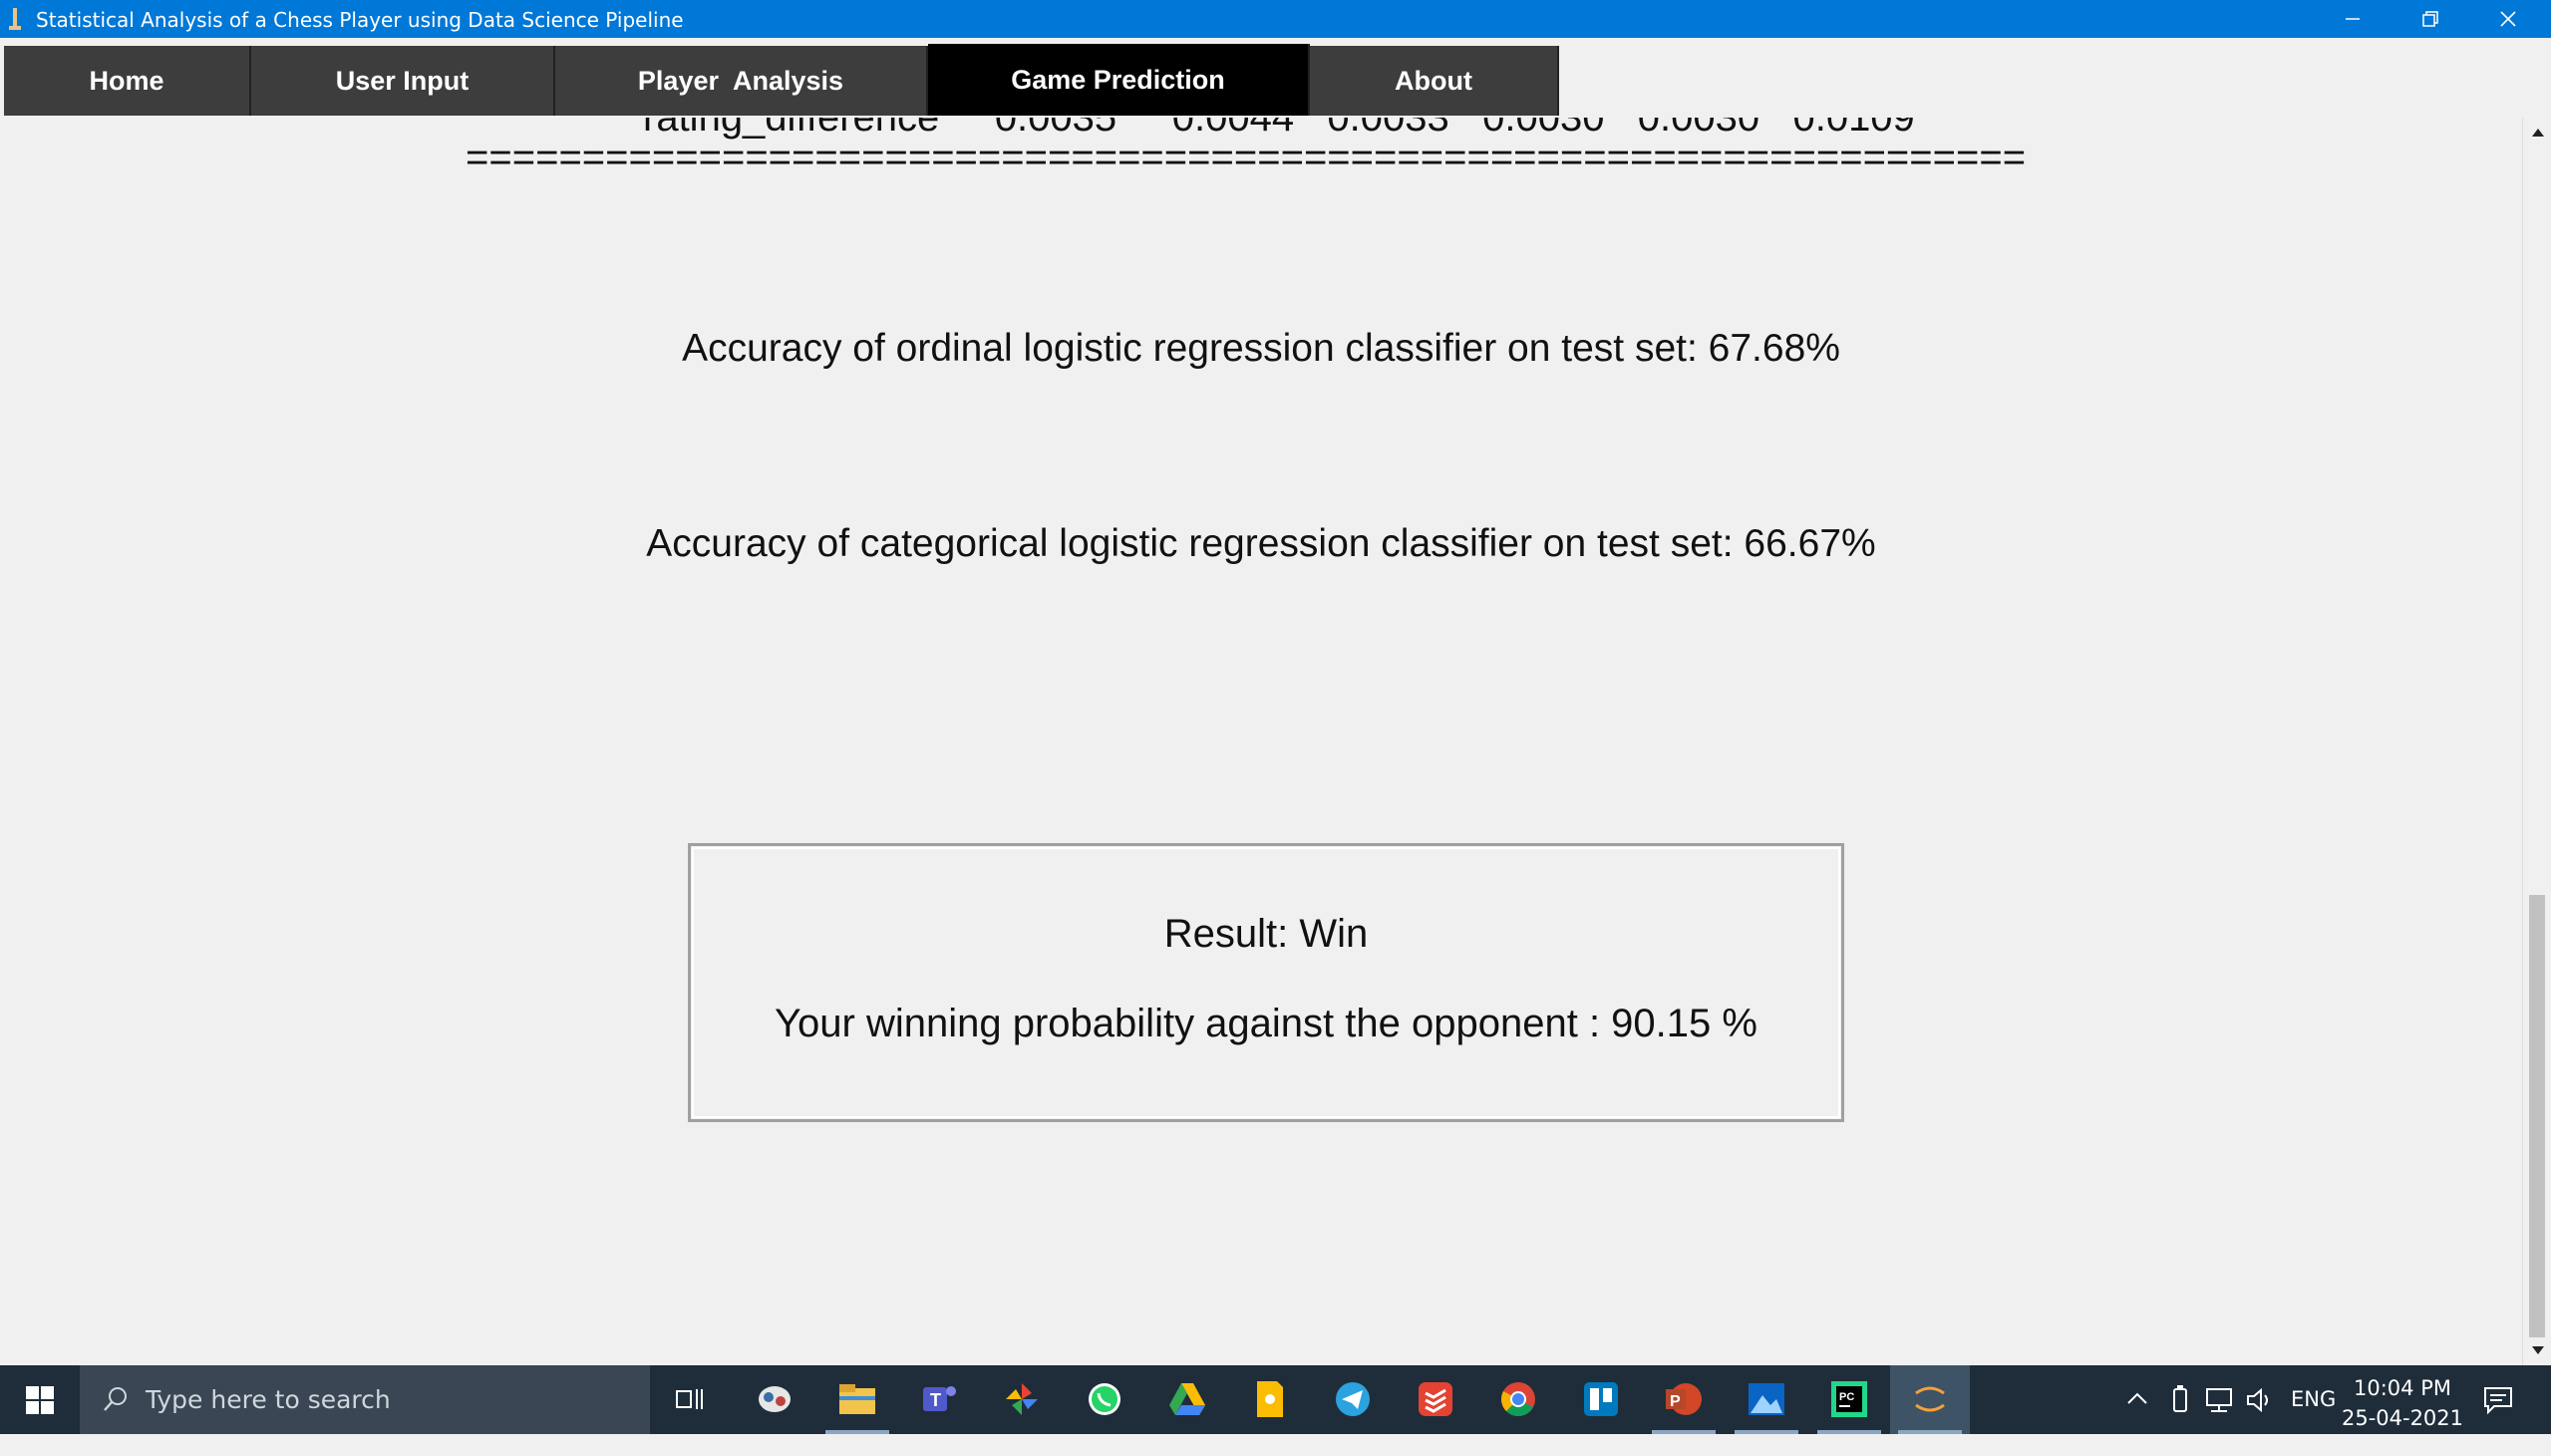 The height and width of the screenshot is (1456, 2551). What do you see at coordinates (1518, 1399) in the screenshot?
I see `chrome-icon` at bounding box center [1518, 1399].